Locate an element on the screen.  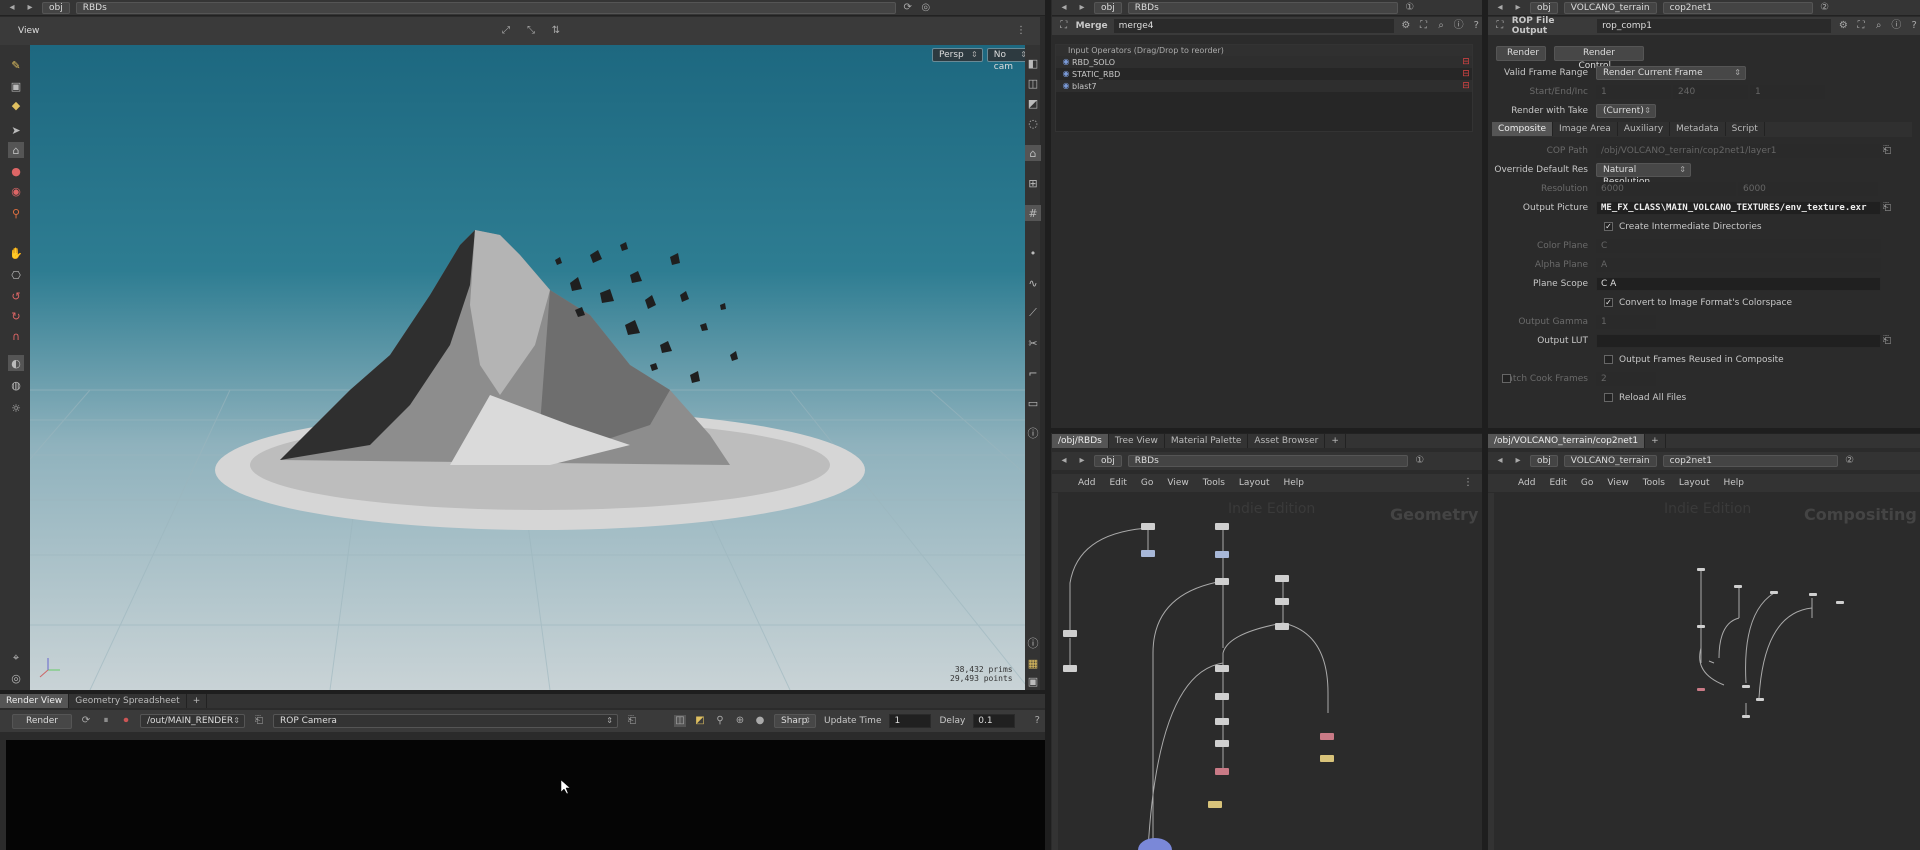
menu-edit: Edit is located at coordinates (1557, 483).